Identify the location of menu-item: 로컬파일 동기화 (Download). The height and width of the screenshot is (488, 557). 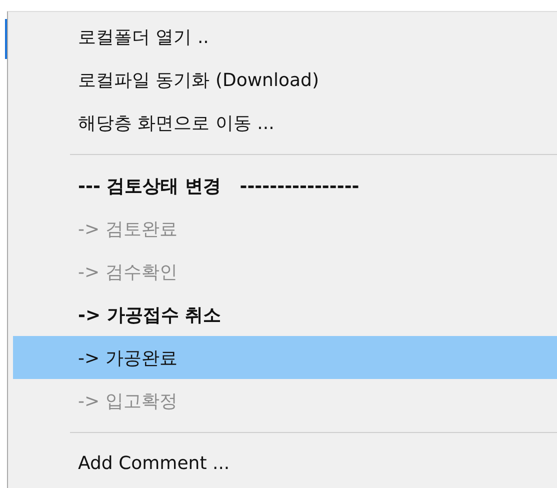
(285, 79).